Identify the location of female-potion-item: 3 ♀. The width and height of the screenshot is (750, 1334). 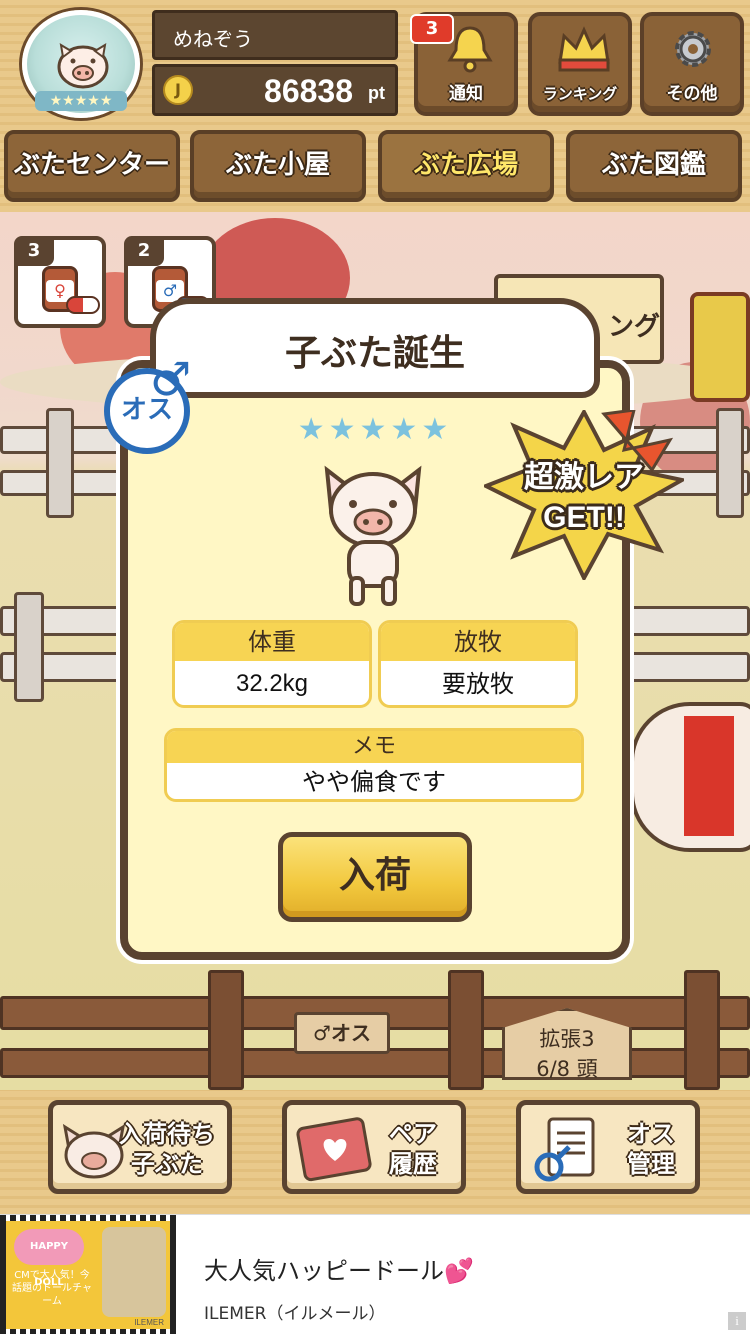
(60, 282).